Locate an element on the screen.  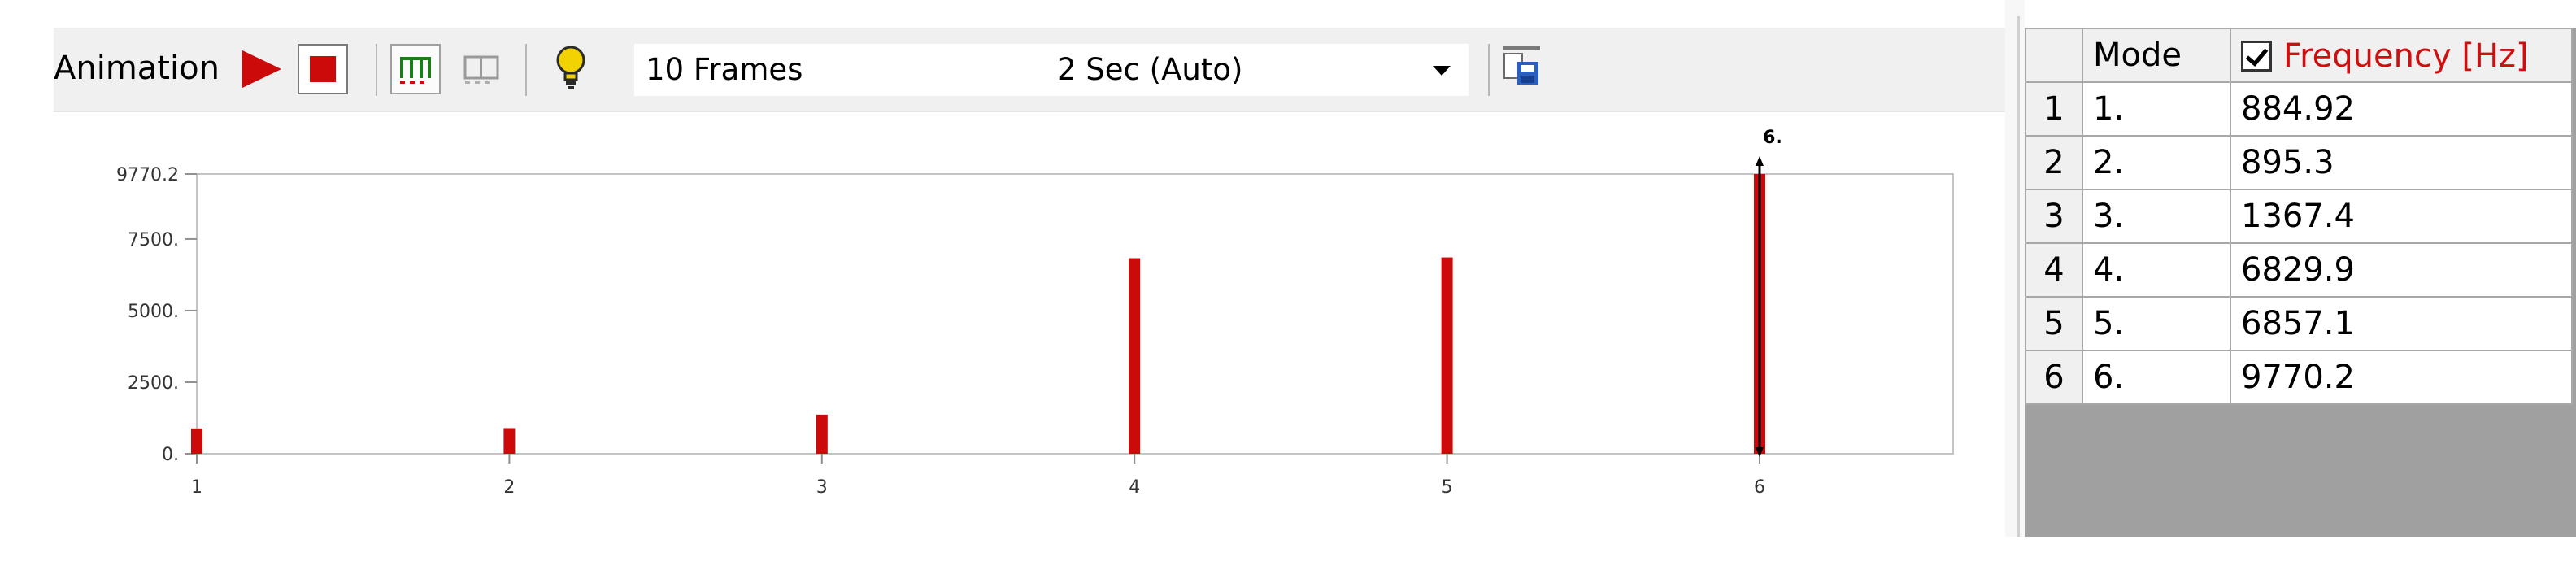
chevron-down-icon is located at coordinates (1442, 71).